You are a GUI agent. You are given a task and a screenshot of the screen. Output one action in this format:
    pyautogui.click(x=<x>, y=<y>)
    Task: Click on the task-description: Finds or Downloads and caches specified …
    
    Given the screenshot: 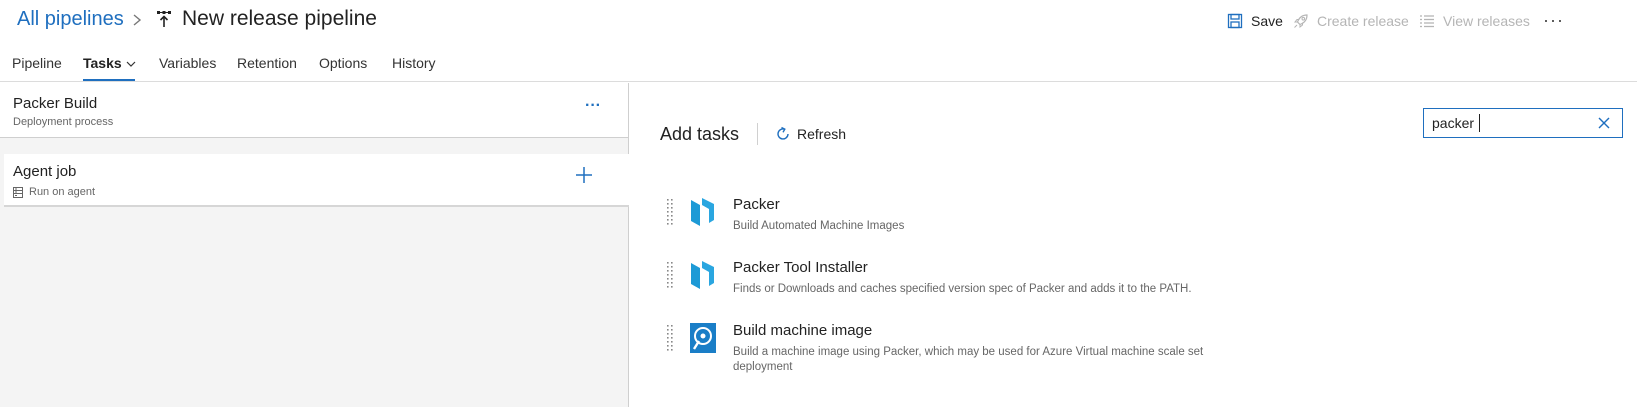 What is the action you would take?
    pyautogui.click(x=962, y=289)
    